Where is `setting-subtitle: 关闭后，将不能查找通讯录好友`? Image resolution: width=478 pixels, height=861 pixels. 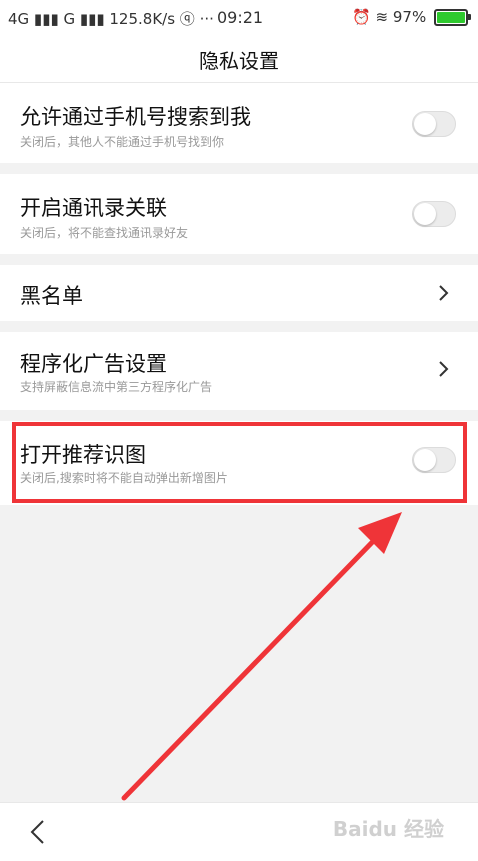 setting-subtitle: 关闭后，将不能查找通讯录好友 is located at coordinates (104, 233).